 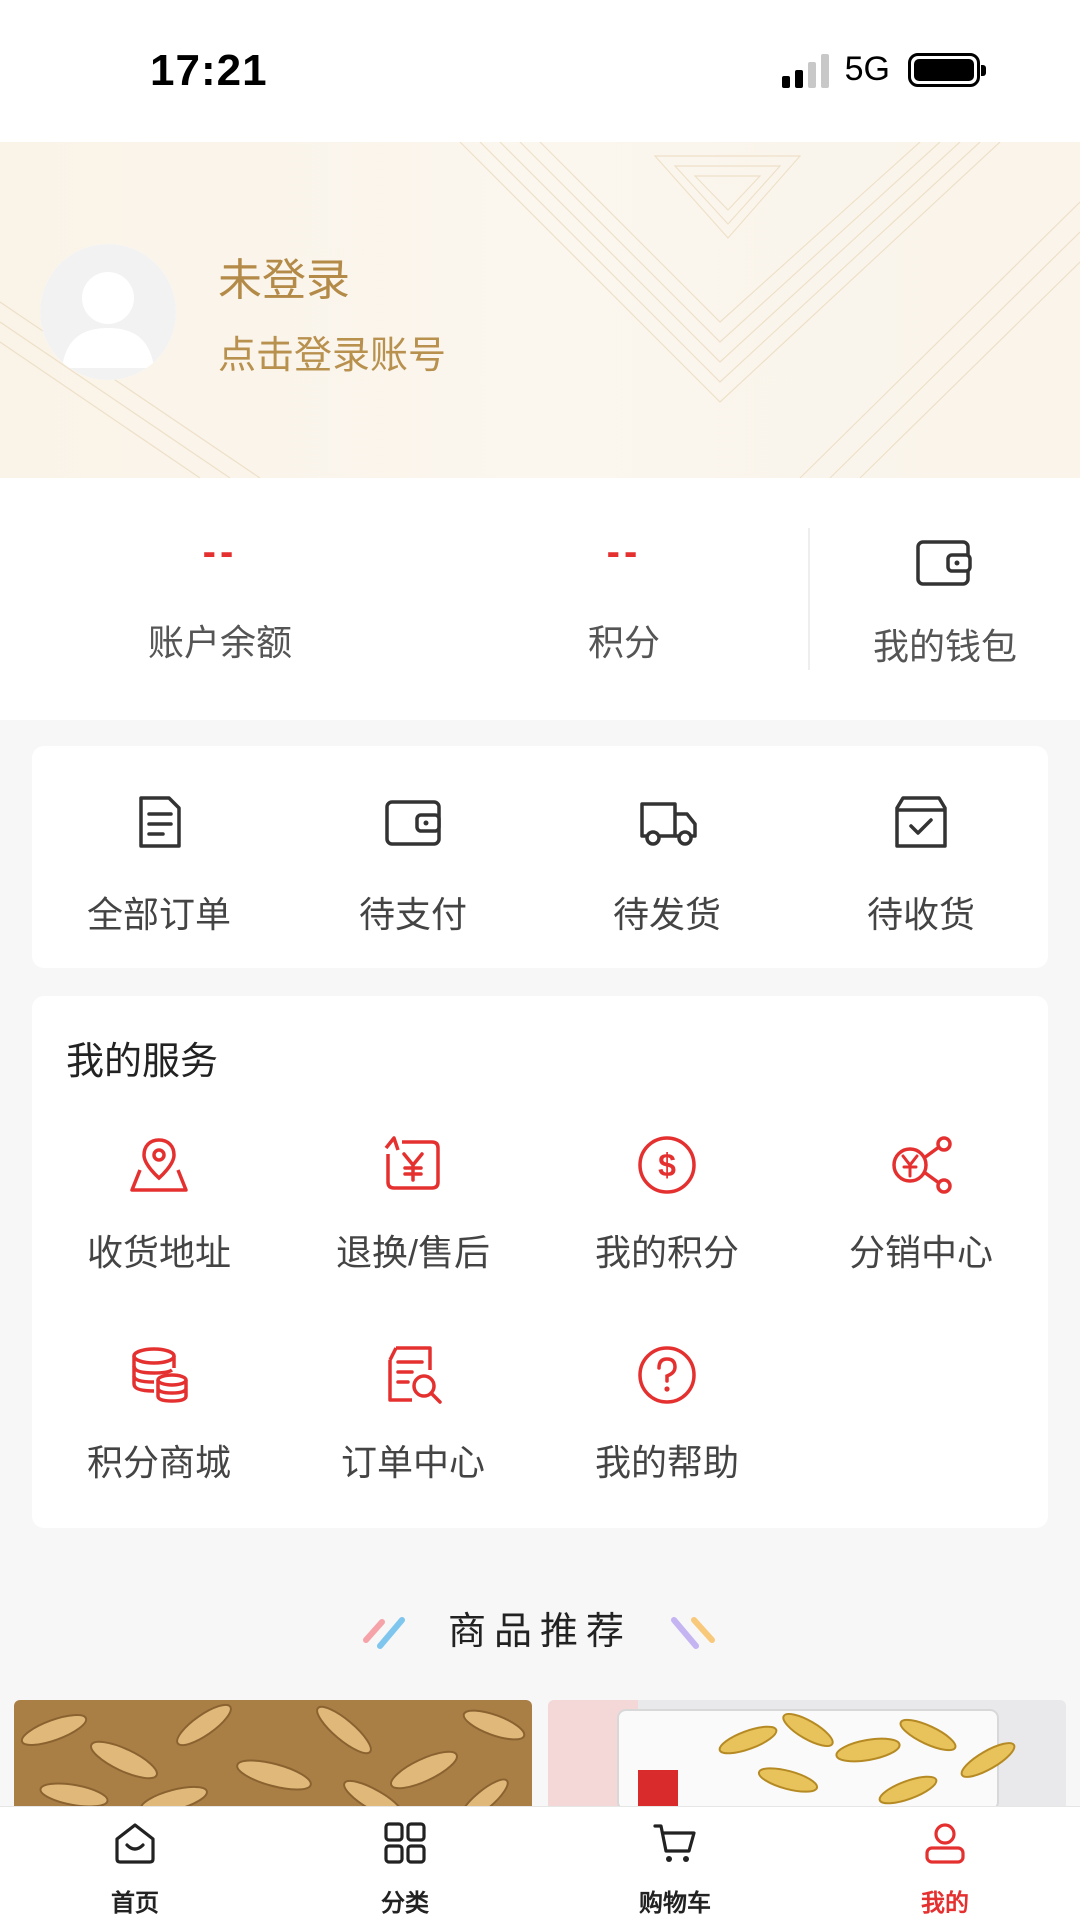 What do you see at coordinates (413, 857) in the screenshot?
I see `order-pending-payment: 待支付` at bounding box center [413, 857].